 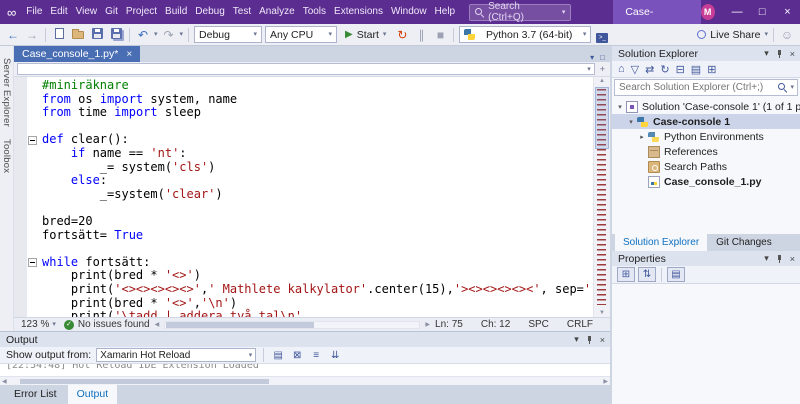 I want to click on tree-item: ▾ Case-console 1, so click(x=706, y=121).